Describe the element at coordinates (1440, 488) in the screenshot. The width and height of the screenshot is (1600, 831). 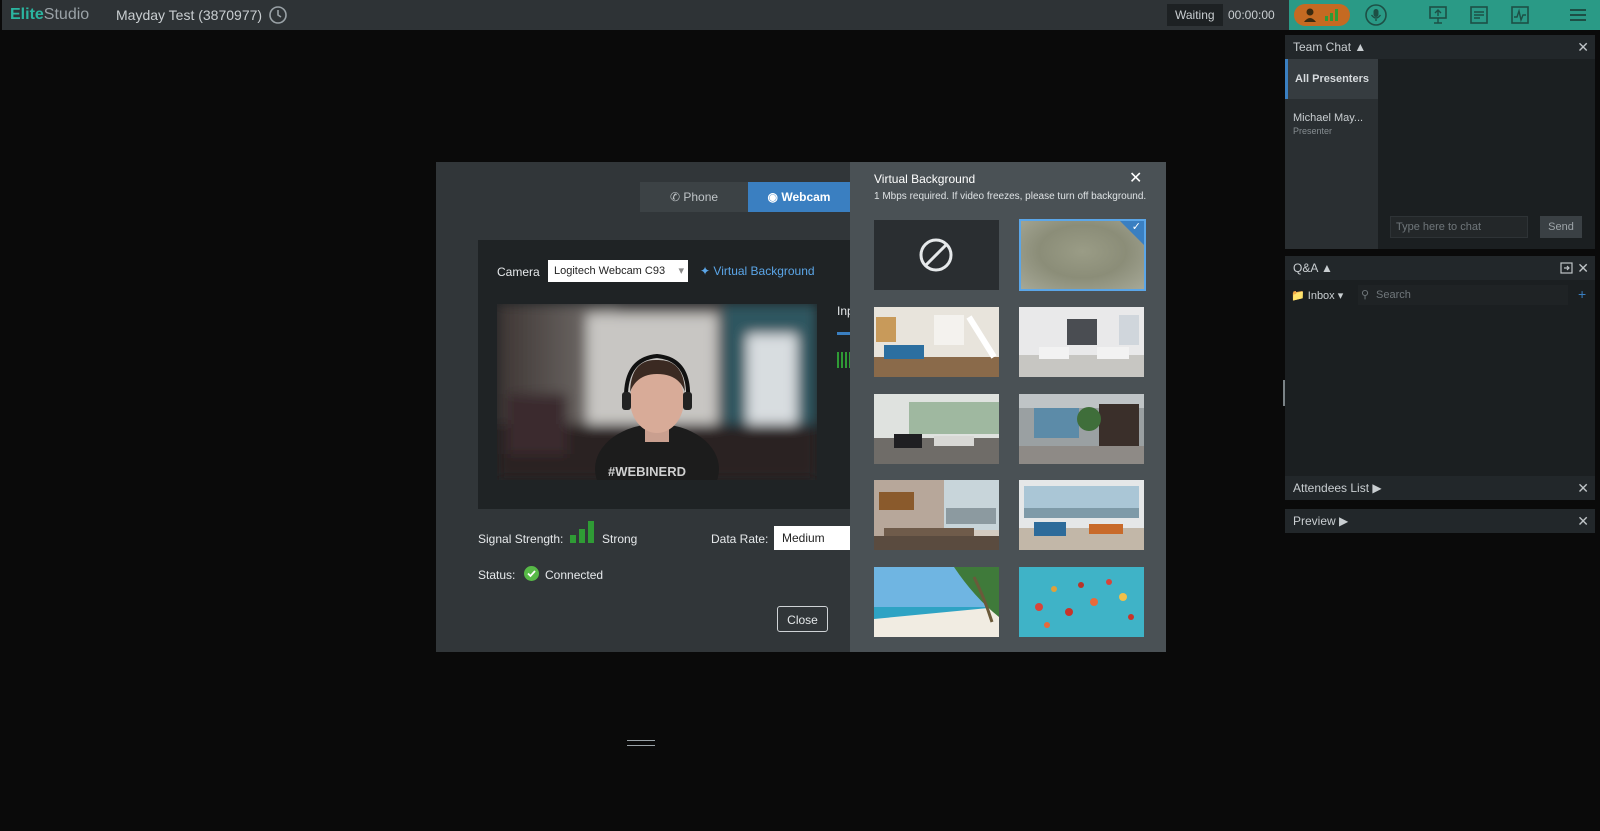
I see `attendees-list-header: Attendees List ▶ ✕` at that location.